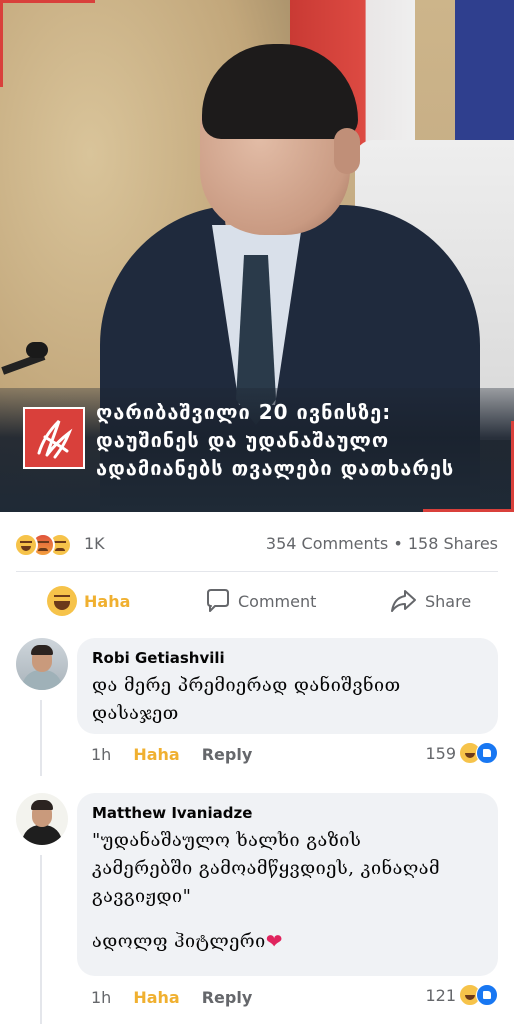 The height and width of the screenshot is (1024, 514). What do you see at coordinates (218, 600) in the screenshot?
I see `comment-icon` at bounding box center [218, 600].